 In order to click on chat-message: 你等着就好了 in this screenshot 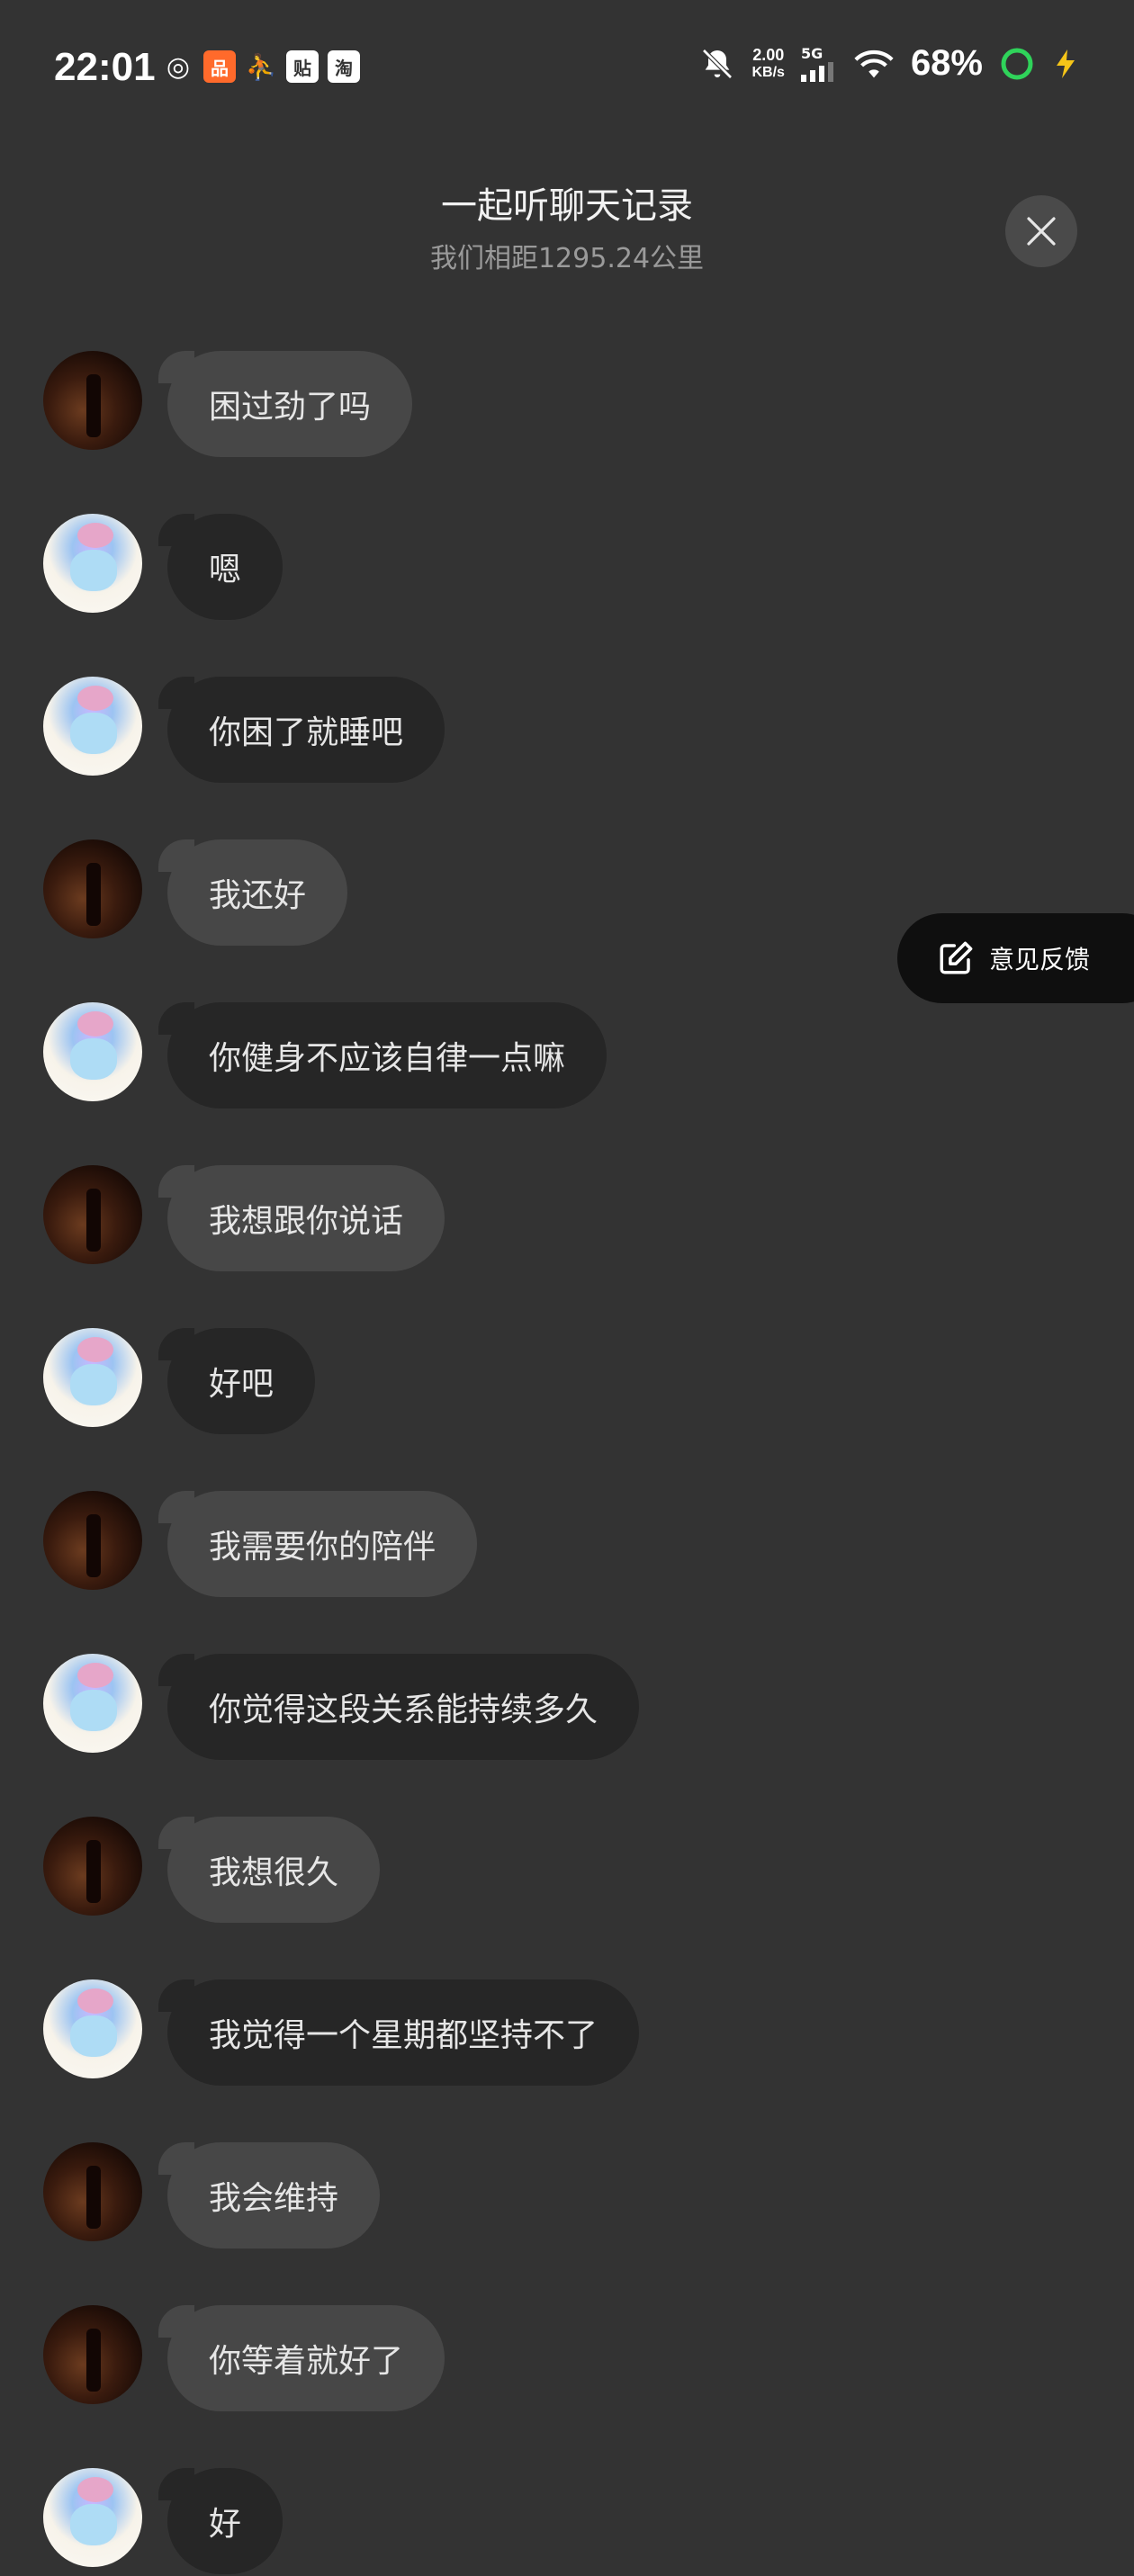, I will do `click(538, 2359)`.